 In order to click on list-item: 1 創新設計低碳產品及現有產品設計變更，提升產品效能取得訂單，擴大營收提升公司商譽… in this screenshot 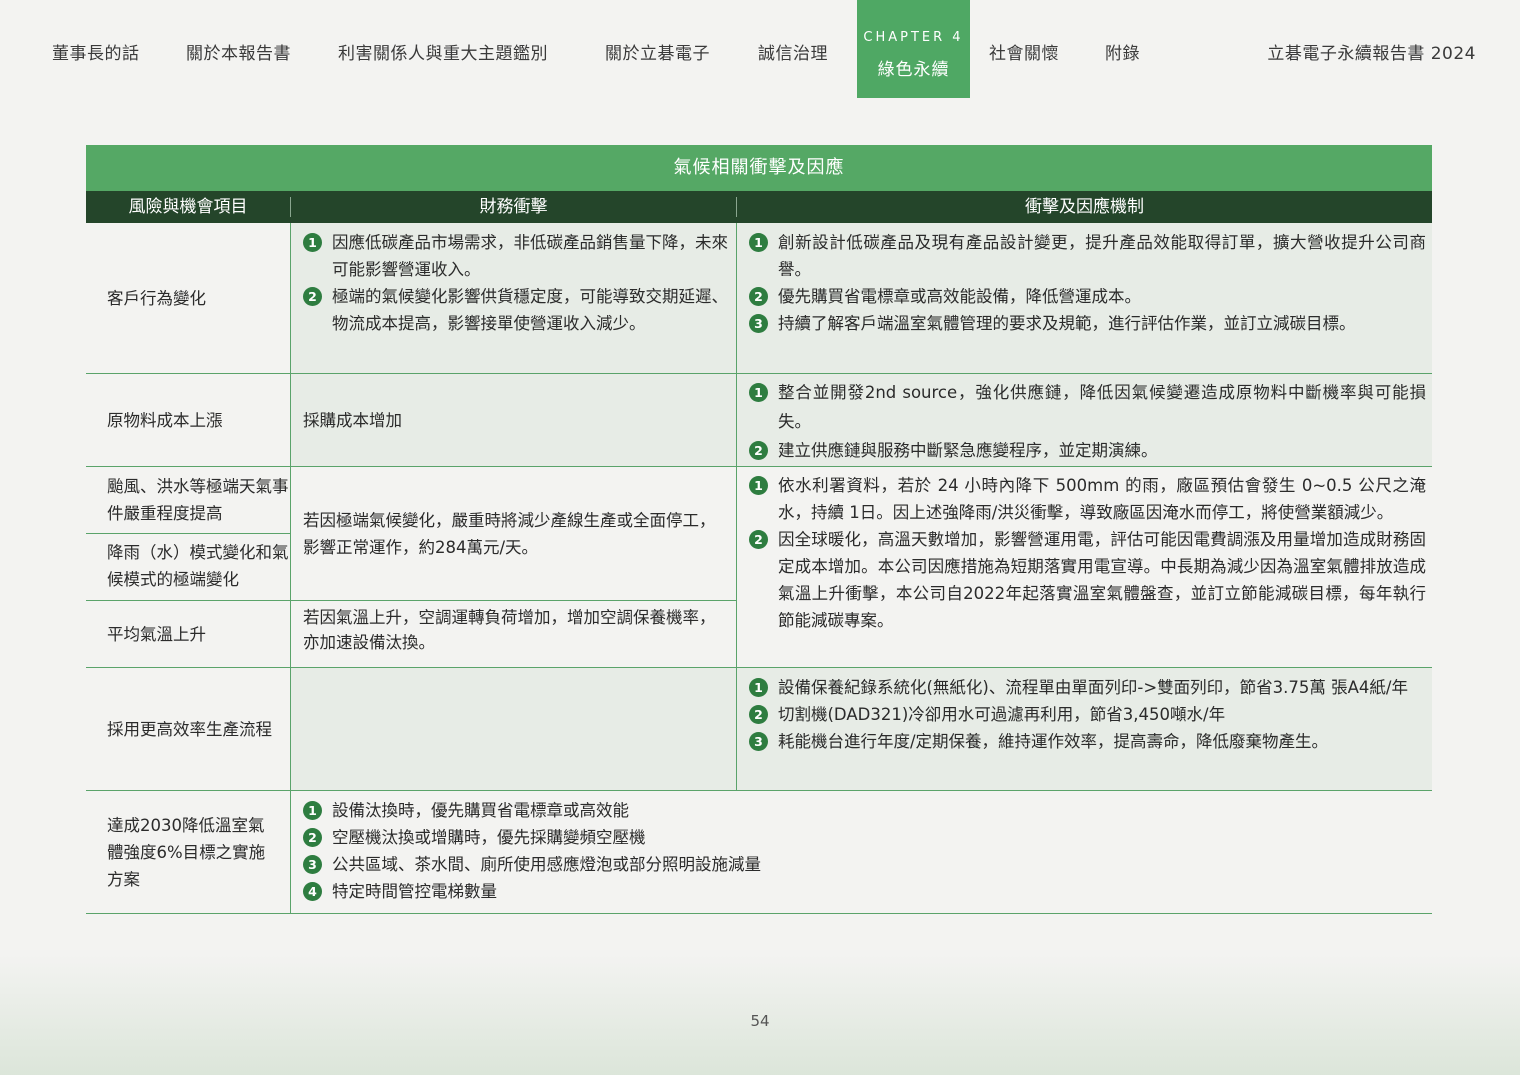, I will do `click(1087, 256)`.